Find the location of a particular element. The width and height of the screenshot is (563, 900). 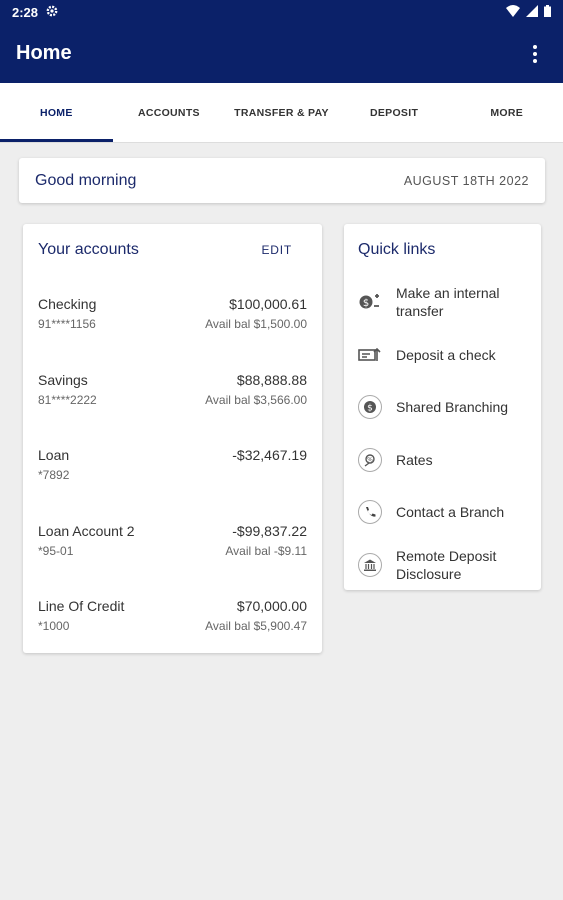

account-name: Line Of Credit is located at coordinates (81, 606).